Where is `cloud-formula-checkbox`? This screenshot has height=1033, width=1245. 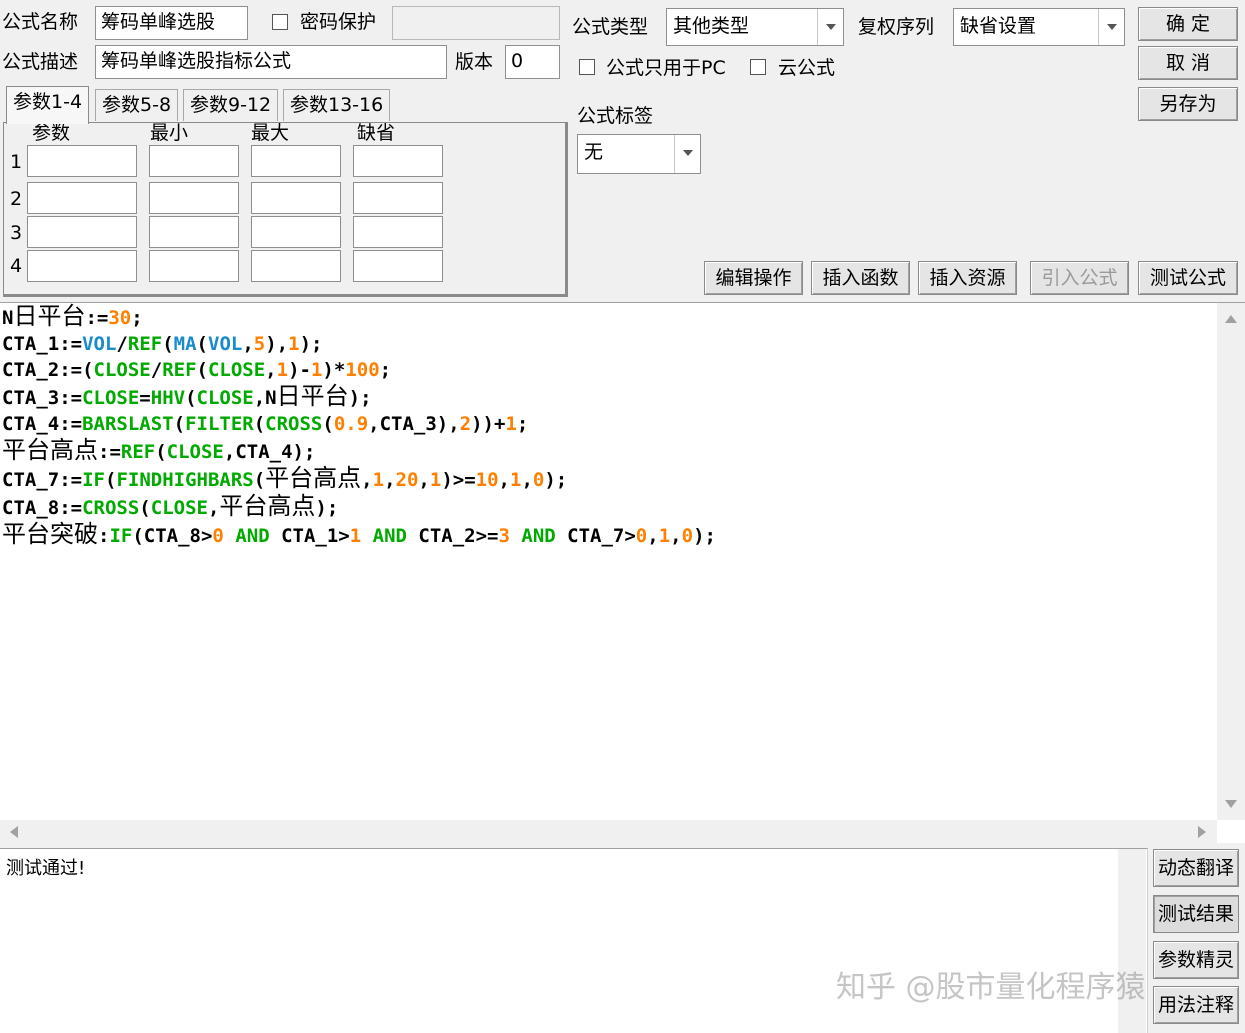
cloud-formula-checkbox is located at coordinates (758, 67).